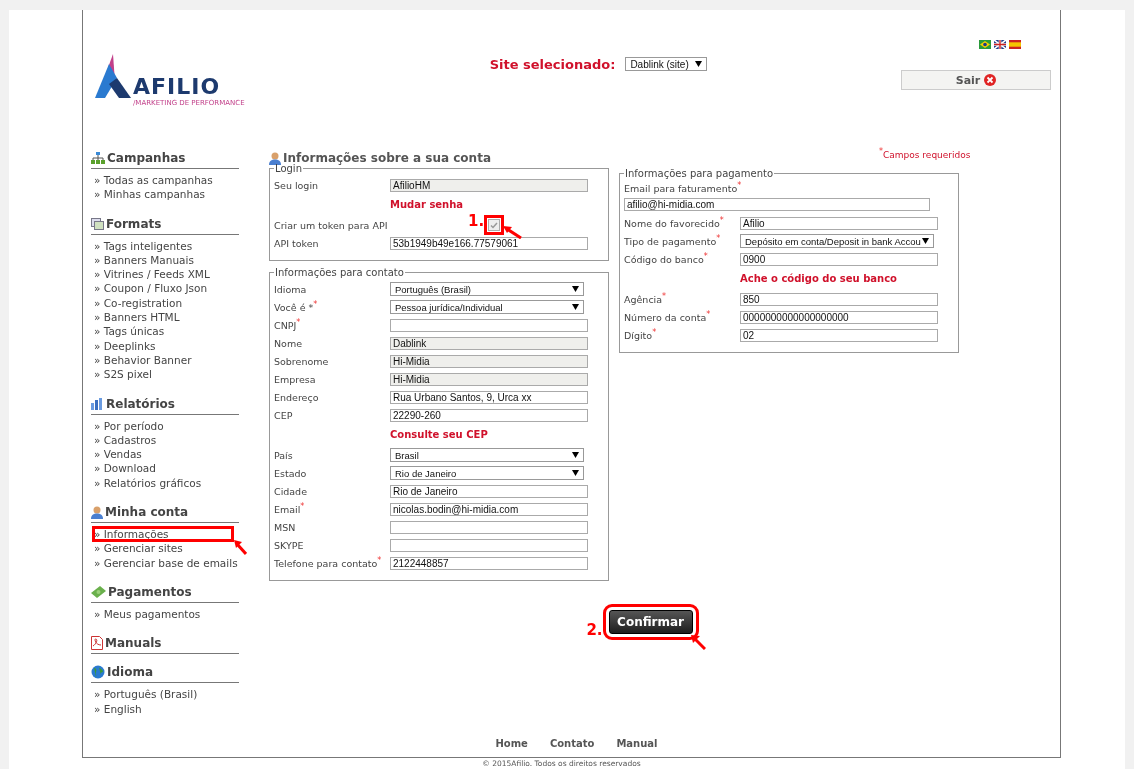 Image resolution: width=1134 pixels, height=769 pixels. What do you see at coordinates (289, 343) in the screenshot?
I see `field-label: Nome` at bounding box center [289, 343].